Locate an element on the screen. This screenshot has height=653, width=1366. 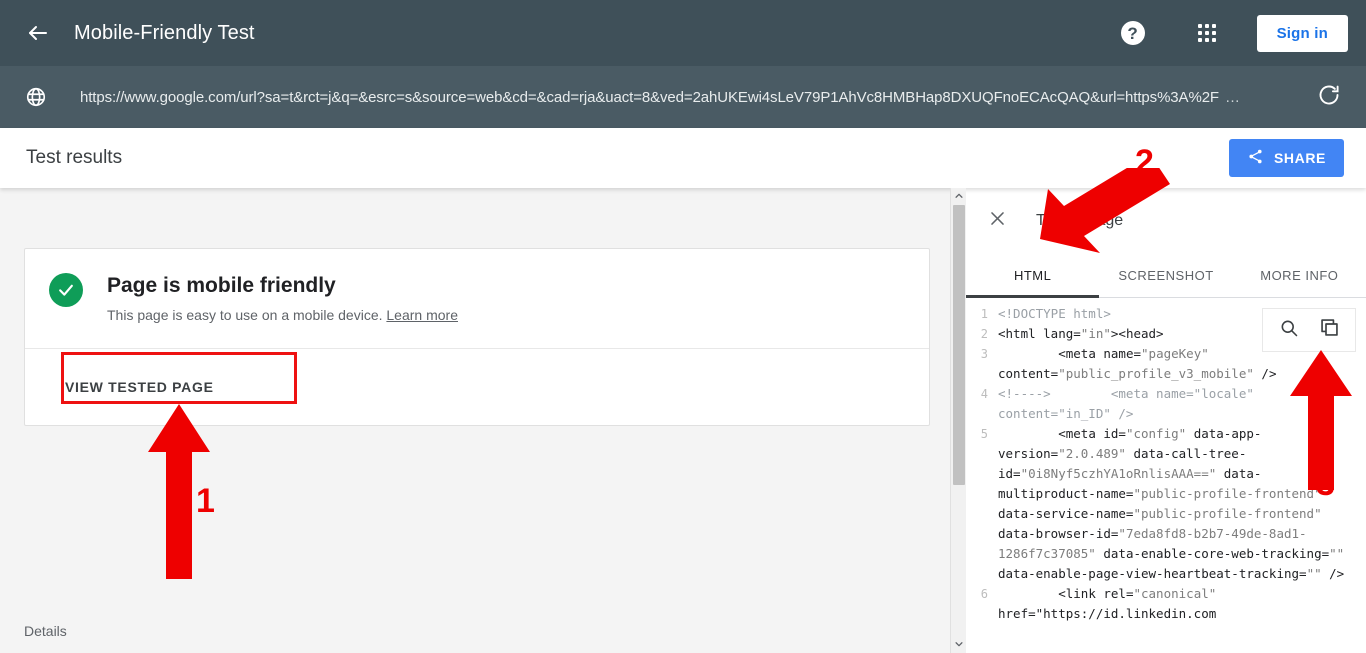
panel-tabs: HTML SCREENSHOT MORE INFO is located at coordinates (1166, 276).